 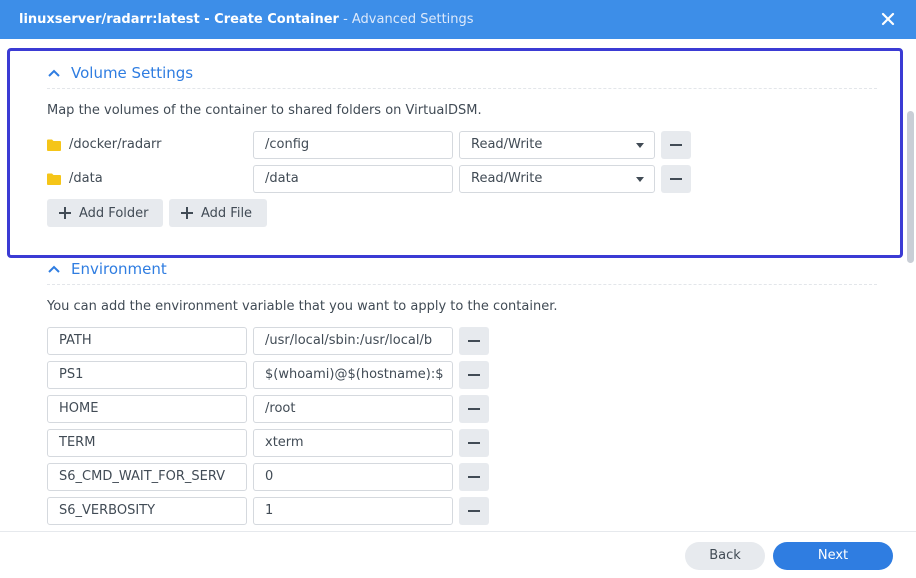 I want to click on close-icon, so click(x=888, y=19).